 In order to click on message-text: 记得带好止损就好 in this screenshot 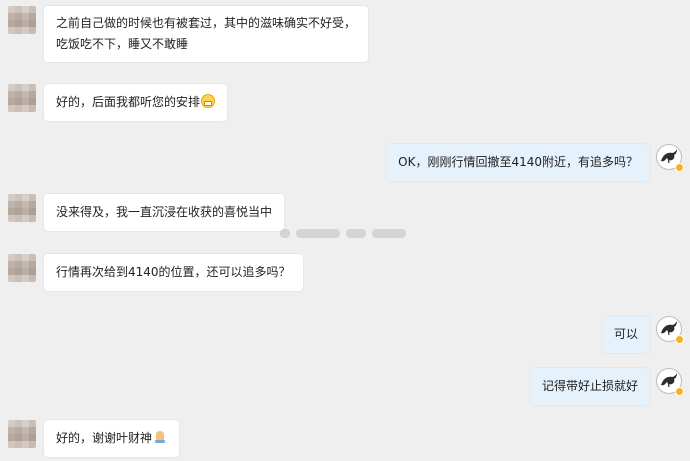, I will do `click(589, 386)`.